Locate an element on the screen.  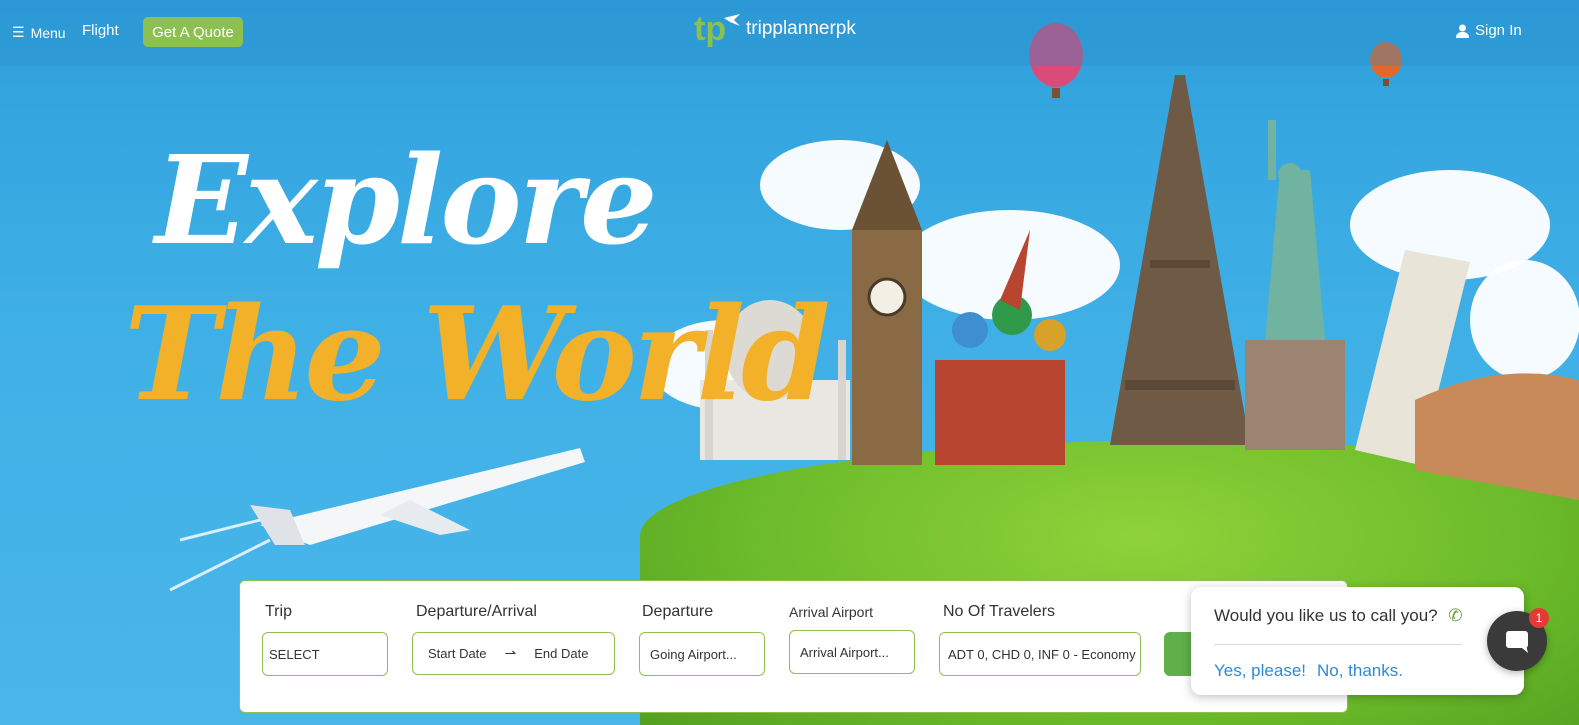
colosseum-icon is located at coordinates (1497, 436).